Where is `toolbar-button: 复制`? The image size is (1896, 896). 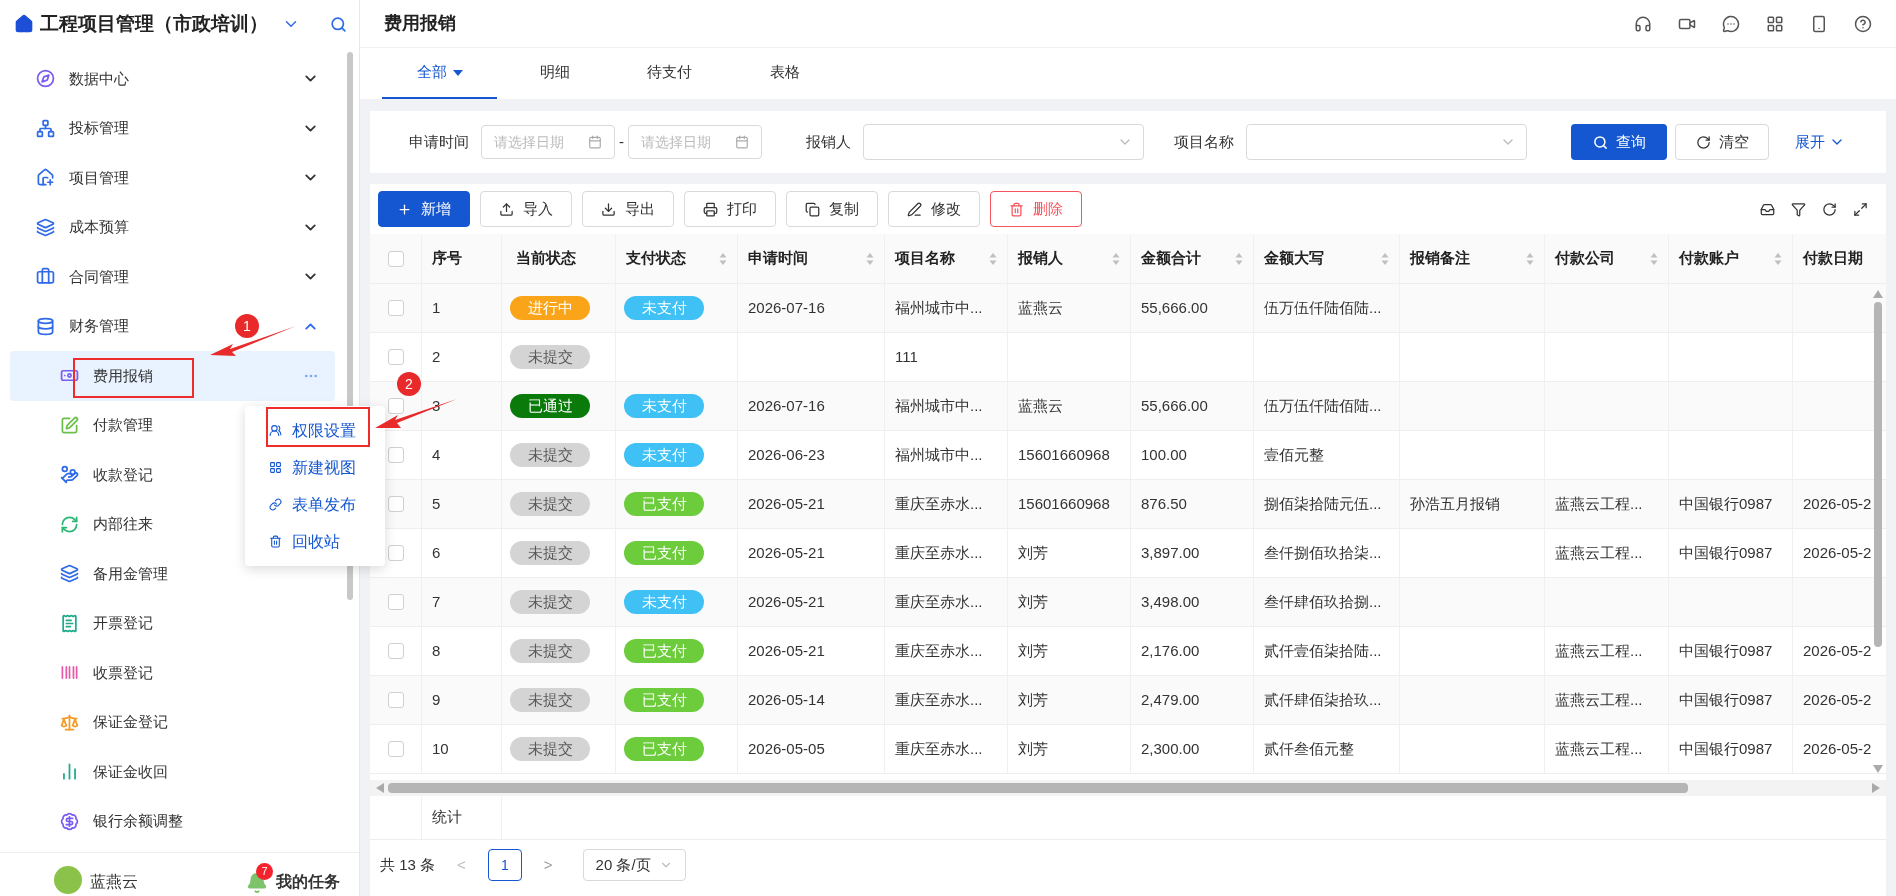
toolbar-button: 复制 is located at coordinates (832, 209).